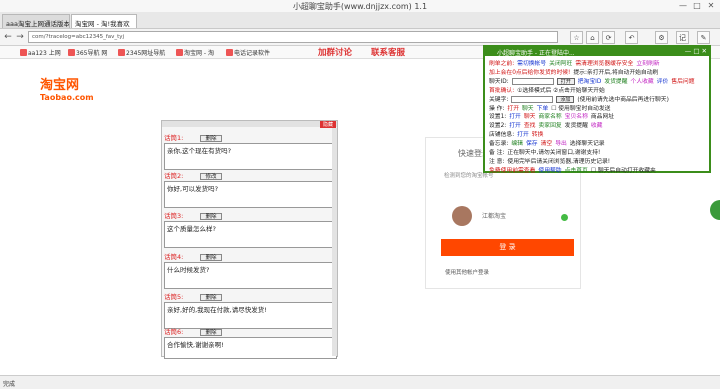 The width and height of the screenshot is (720, 389). Describe the element at coordinates (600, 98) in the screenshot. I see `helper-row: 关键字: 添加 (使用前请先选中商品后再进行聊天)` at that location.